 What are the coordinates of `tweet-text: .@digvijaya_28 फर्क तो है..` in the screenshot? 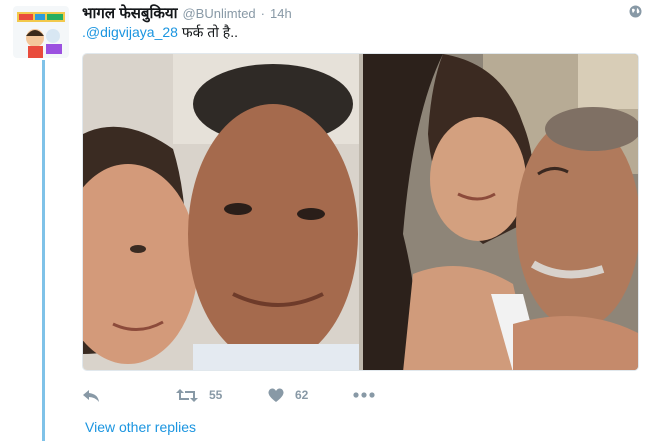 It's located at (160, 32).